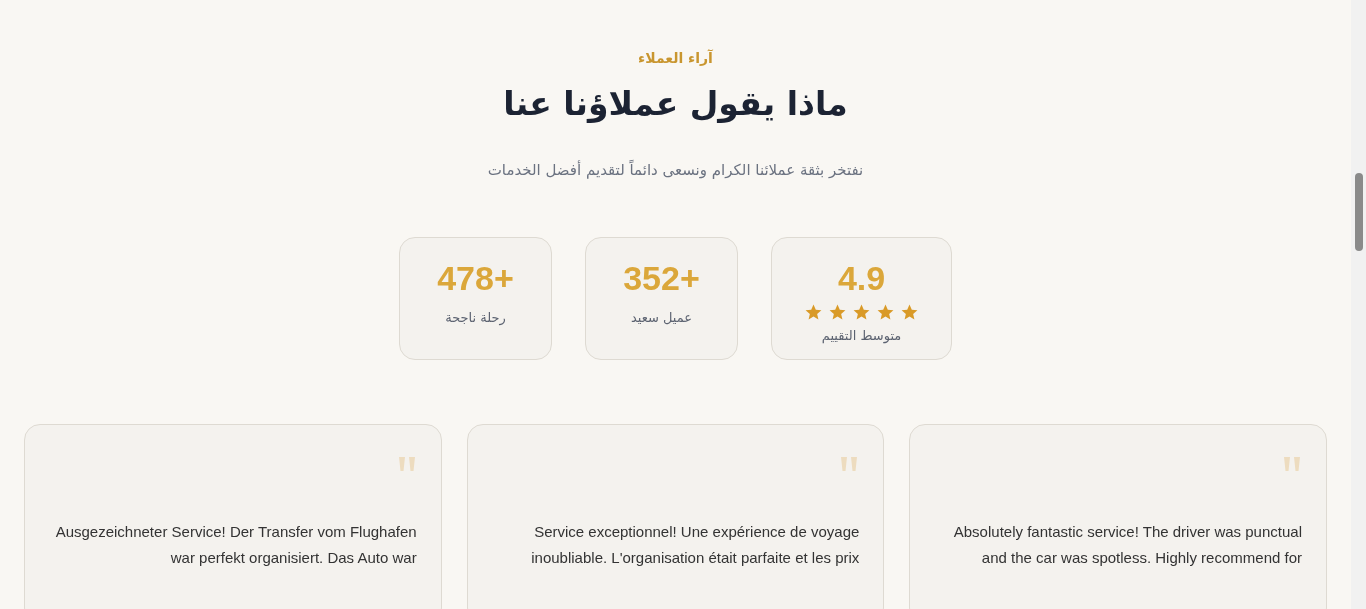 The width and height of the screenshot is (1366, 609). I want to click on scrollbar-thumb, so click(1358, 212).